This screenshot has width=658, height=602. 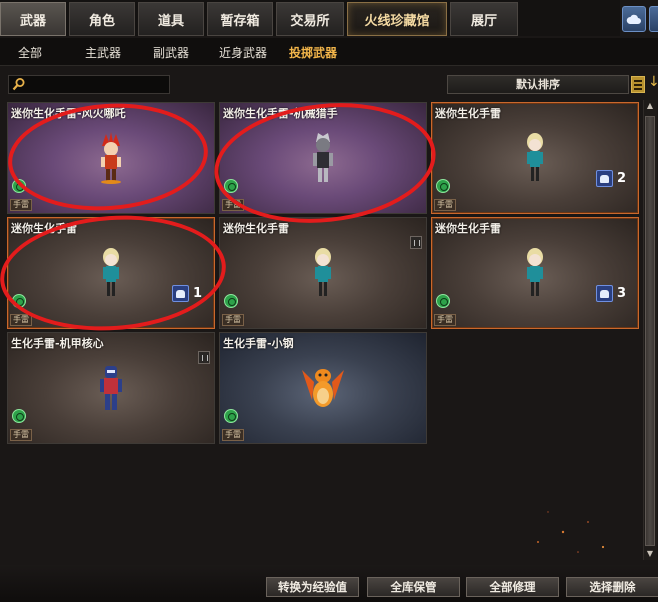 I want to click on item-card: 迷你生化手雷 手雷, so click(x=323, y=273).